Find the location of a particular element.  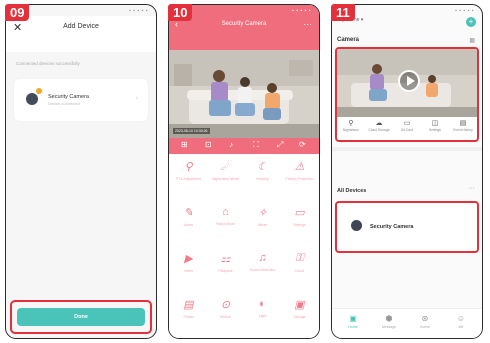

play-icon is located at coordinates (409, 81).